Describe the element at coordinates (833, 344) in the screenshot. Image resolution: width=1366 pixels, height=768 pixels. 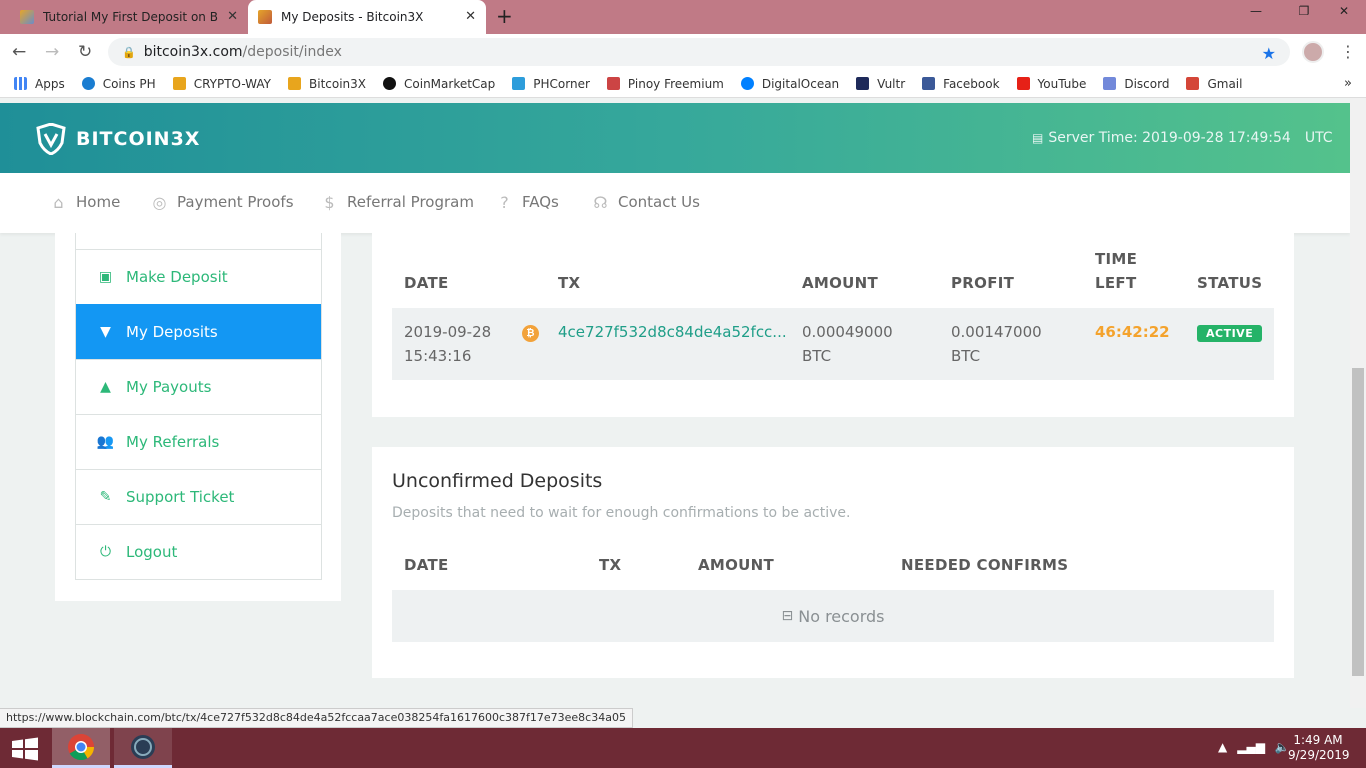
I see `table-row` at that location.